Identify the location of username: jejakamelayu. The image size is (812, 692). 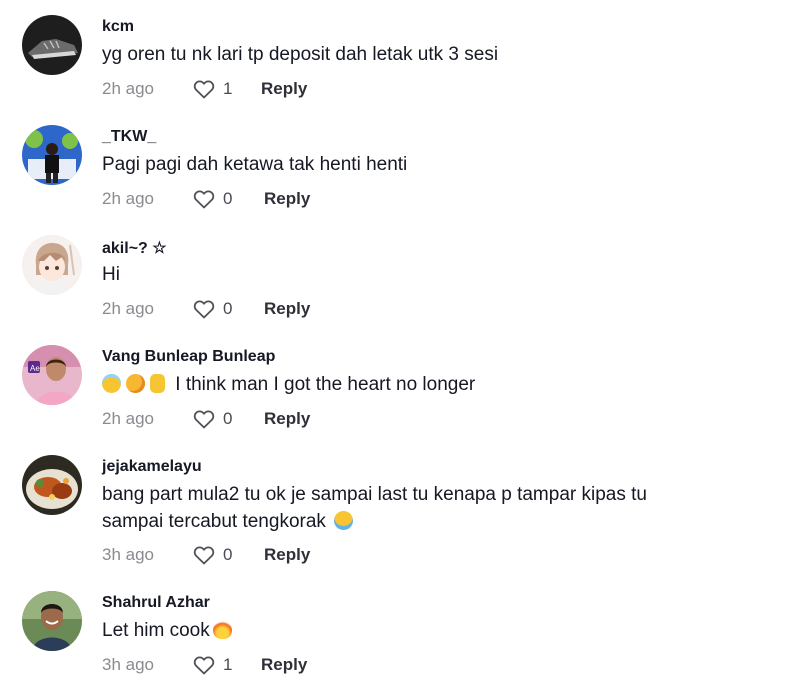
(152, 467).